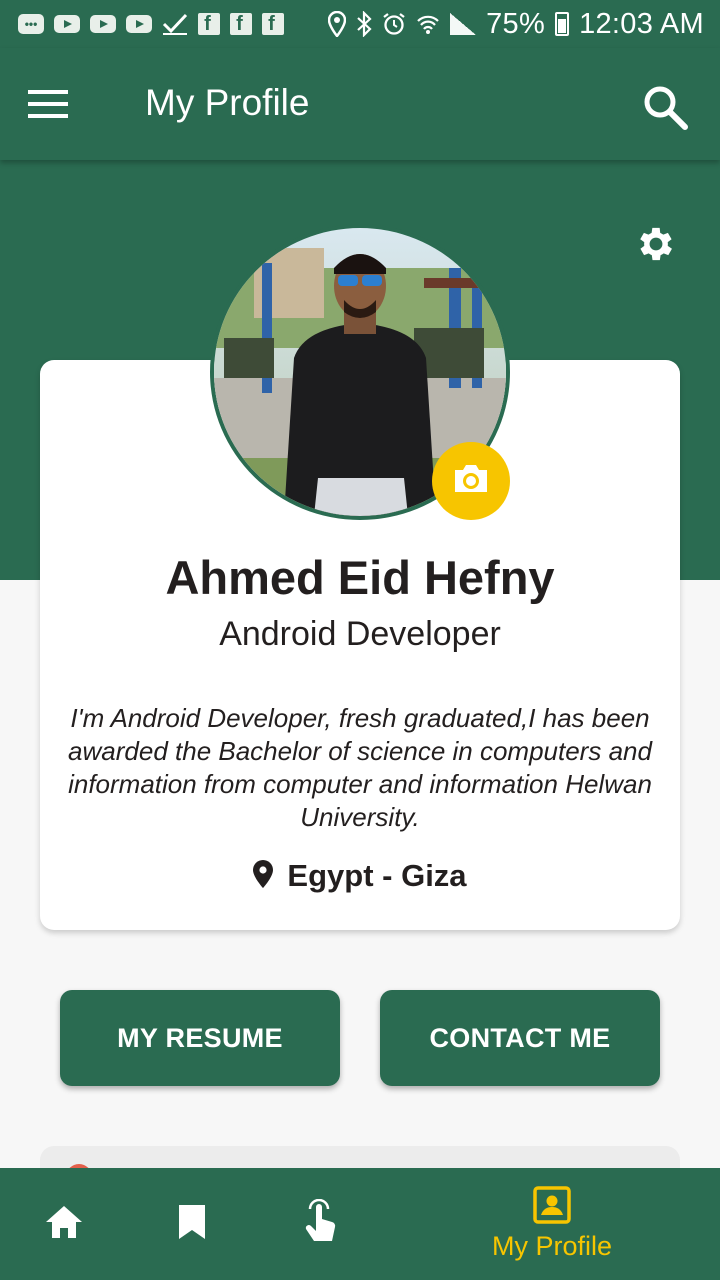 This screenshot has height=1280, width=720. What do you see at coordinates (552, 1207) in the screenshot?
I see `profile-icon` at bounding box center [552, 1207].